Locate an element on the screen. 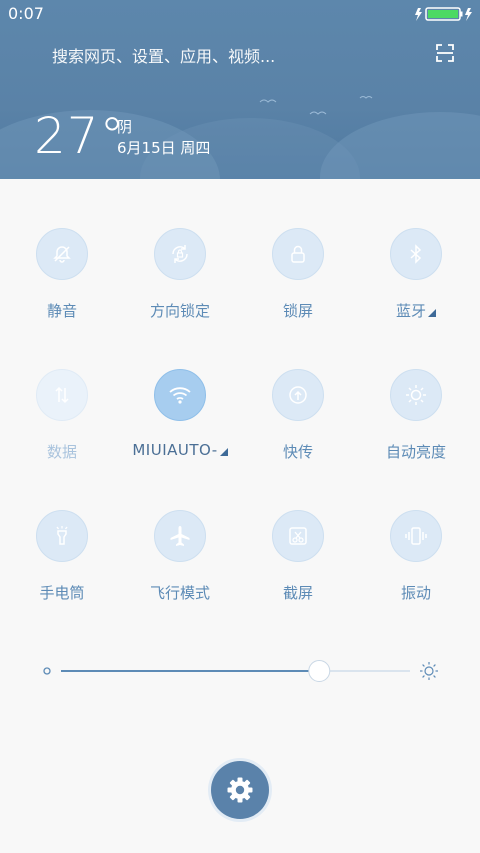 The height and width of the screenshot is (853, 480). status-time: 0:07 is located at coordinates (26, 13).